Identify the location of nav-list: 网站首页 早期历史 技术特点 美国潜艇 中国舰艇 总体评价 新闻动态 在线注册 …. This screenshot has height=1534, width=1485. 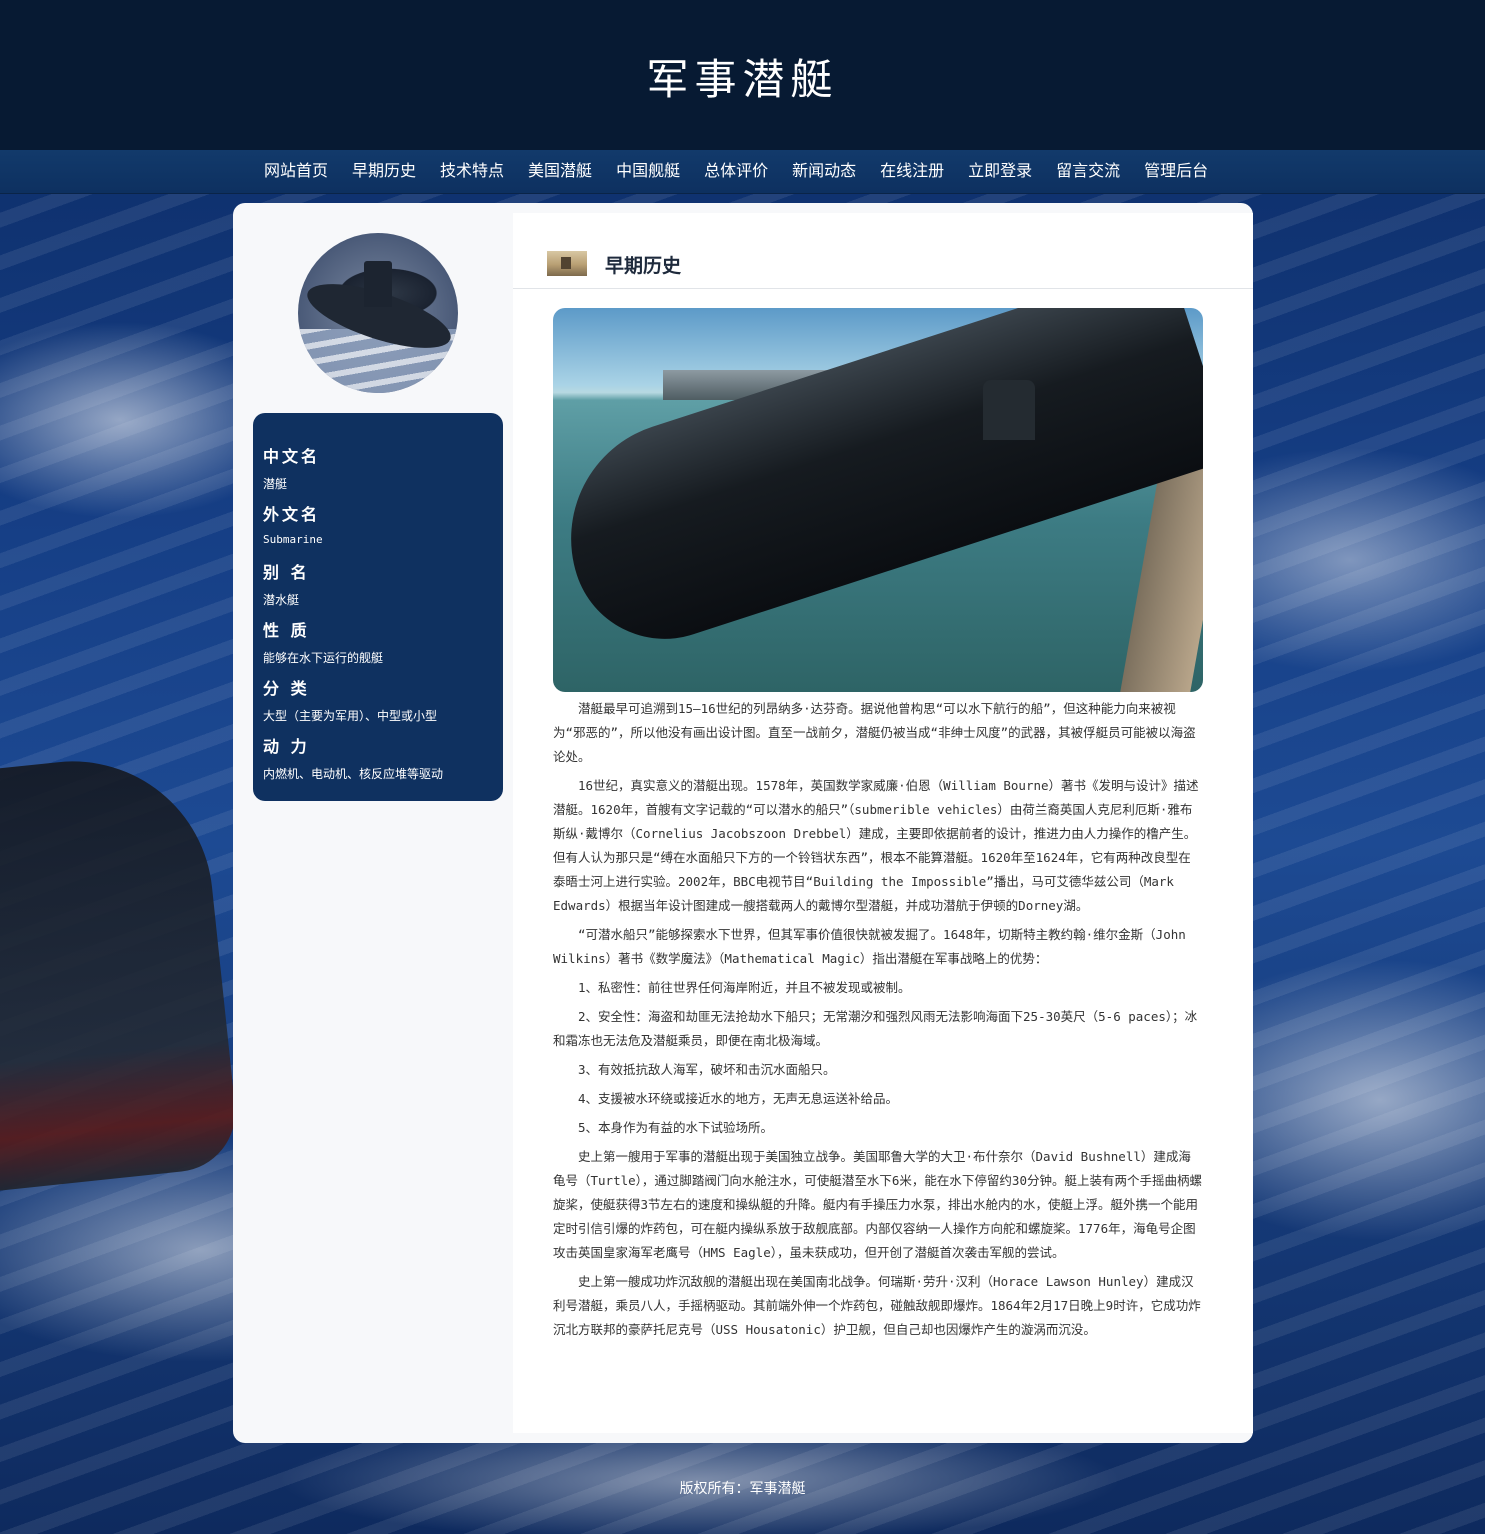
(736, 171).